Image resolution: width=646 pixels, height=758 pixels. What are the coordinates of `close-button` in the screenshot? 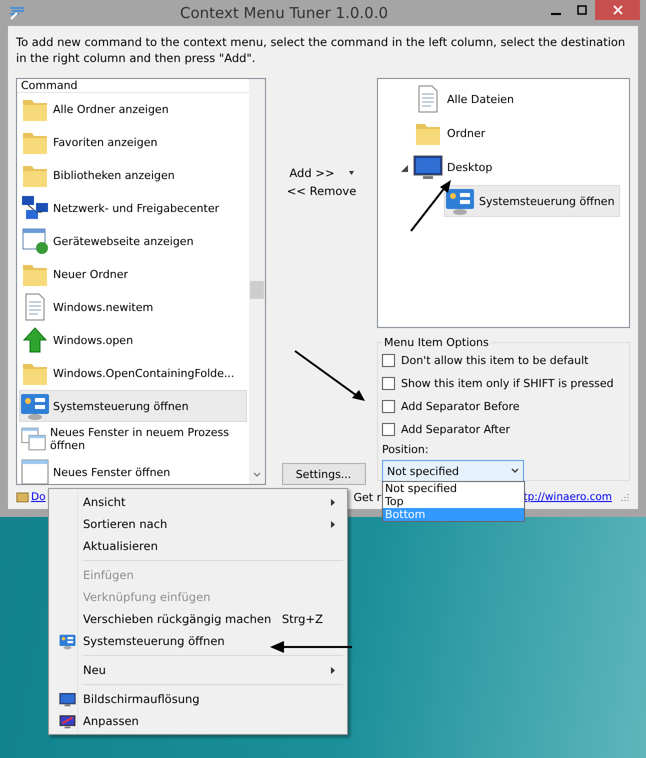 It's located at (617, 10).